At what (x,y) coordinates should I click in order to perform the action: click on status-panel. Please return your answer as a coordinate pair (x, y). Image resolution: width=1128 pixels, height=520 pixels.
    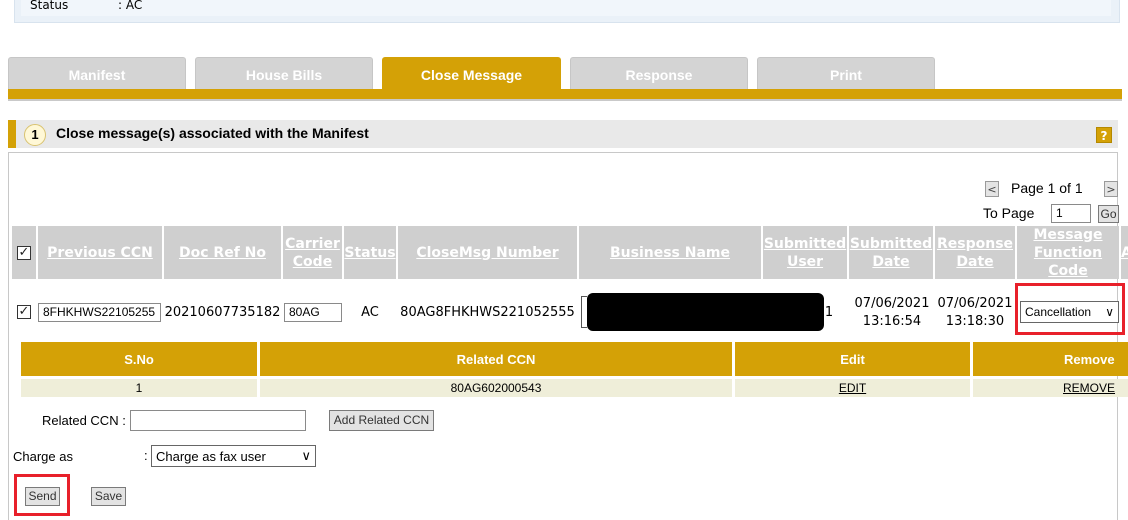
    Looking at the image, I should click on (567, 11).